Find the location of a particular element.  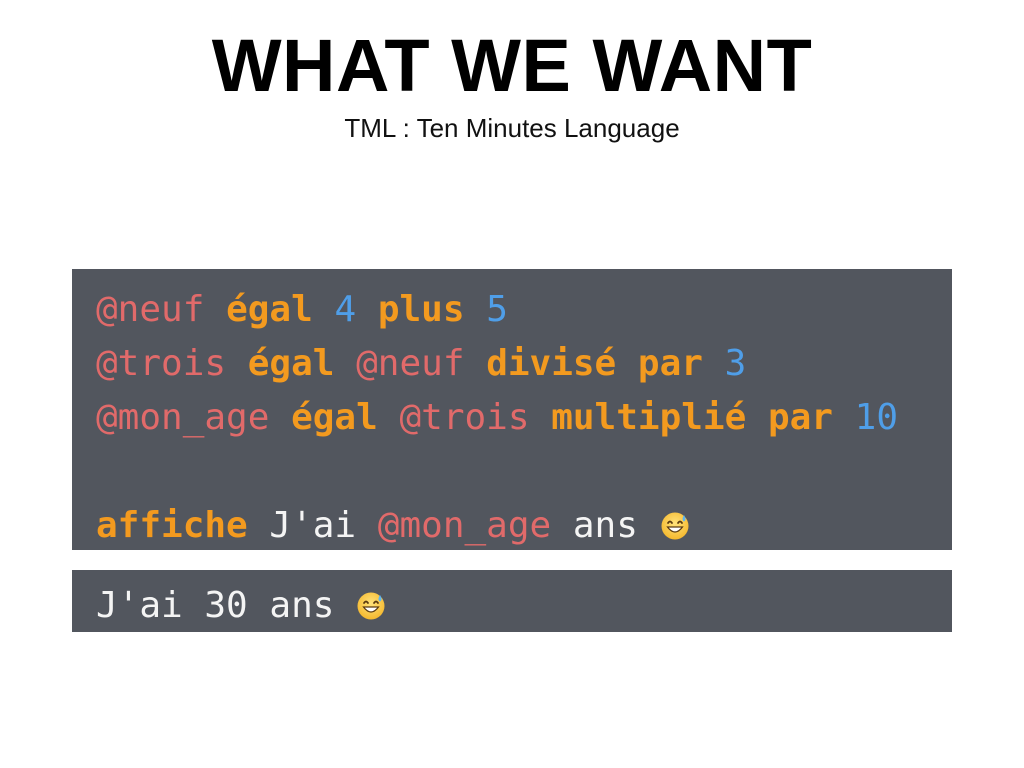

code-text: ans is located at coordinates (605, 525).